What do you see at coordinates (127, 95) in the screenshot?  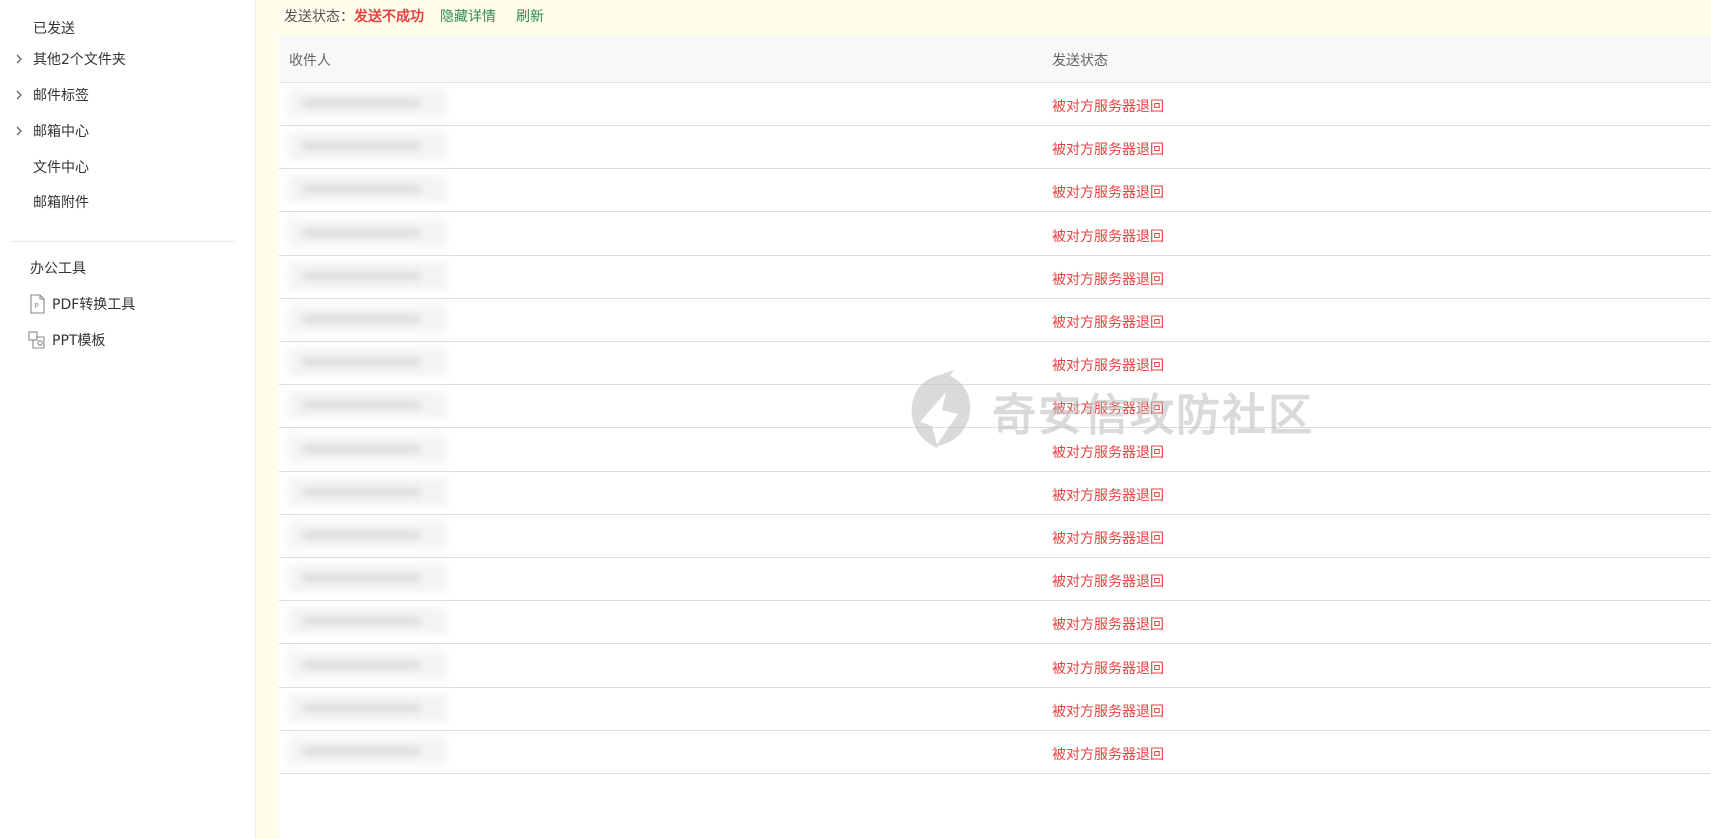 I see `sidebar-item-mail-tags: 邮件标签` at bounding box center [127, 95].